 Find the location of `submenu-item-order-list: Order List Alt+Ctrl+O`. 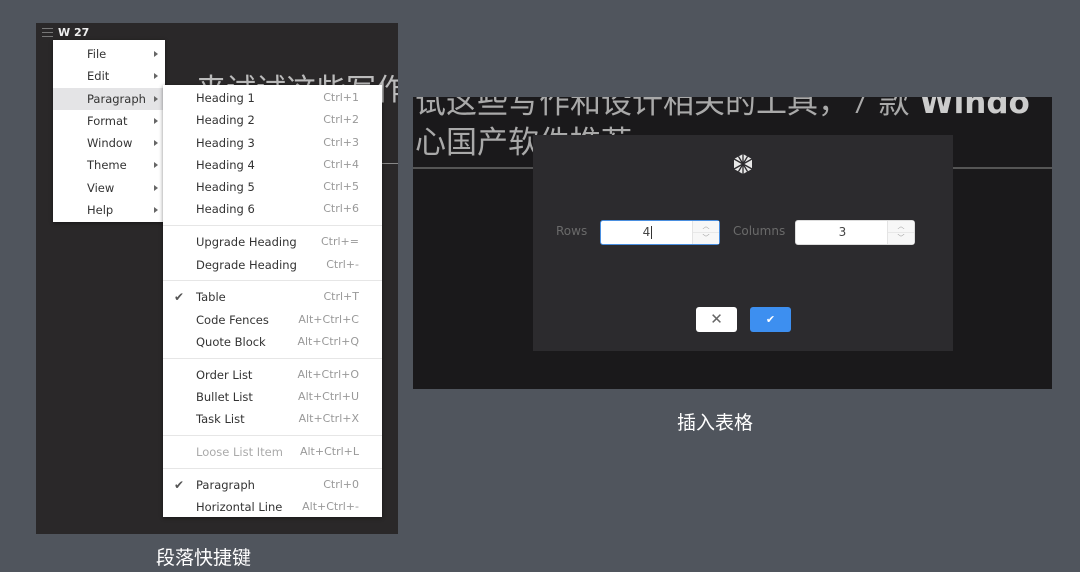

submenu-item-order-list: Order List Alt+Ctrl+O is located at coordinates (272, 375).